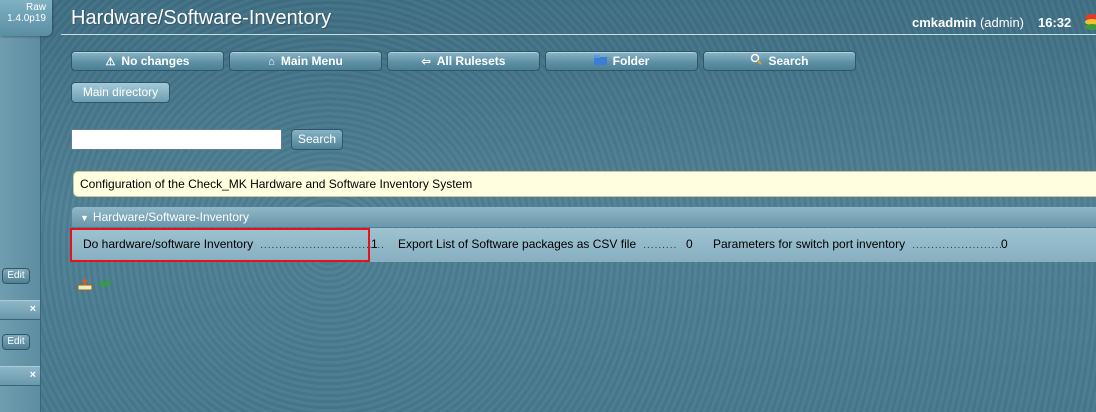  Describe the element at coordinates (84, 218) in the screenshot. I see `collapse-triangle-icon: ▼` at that location.